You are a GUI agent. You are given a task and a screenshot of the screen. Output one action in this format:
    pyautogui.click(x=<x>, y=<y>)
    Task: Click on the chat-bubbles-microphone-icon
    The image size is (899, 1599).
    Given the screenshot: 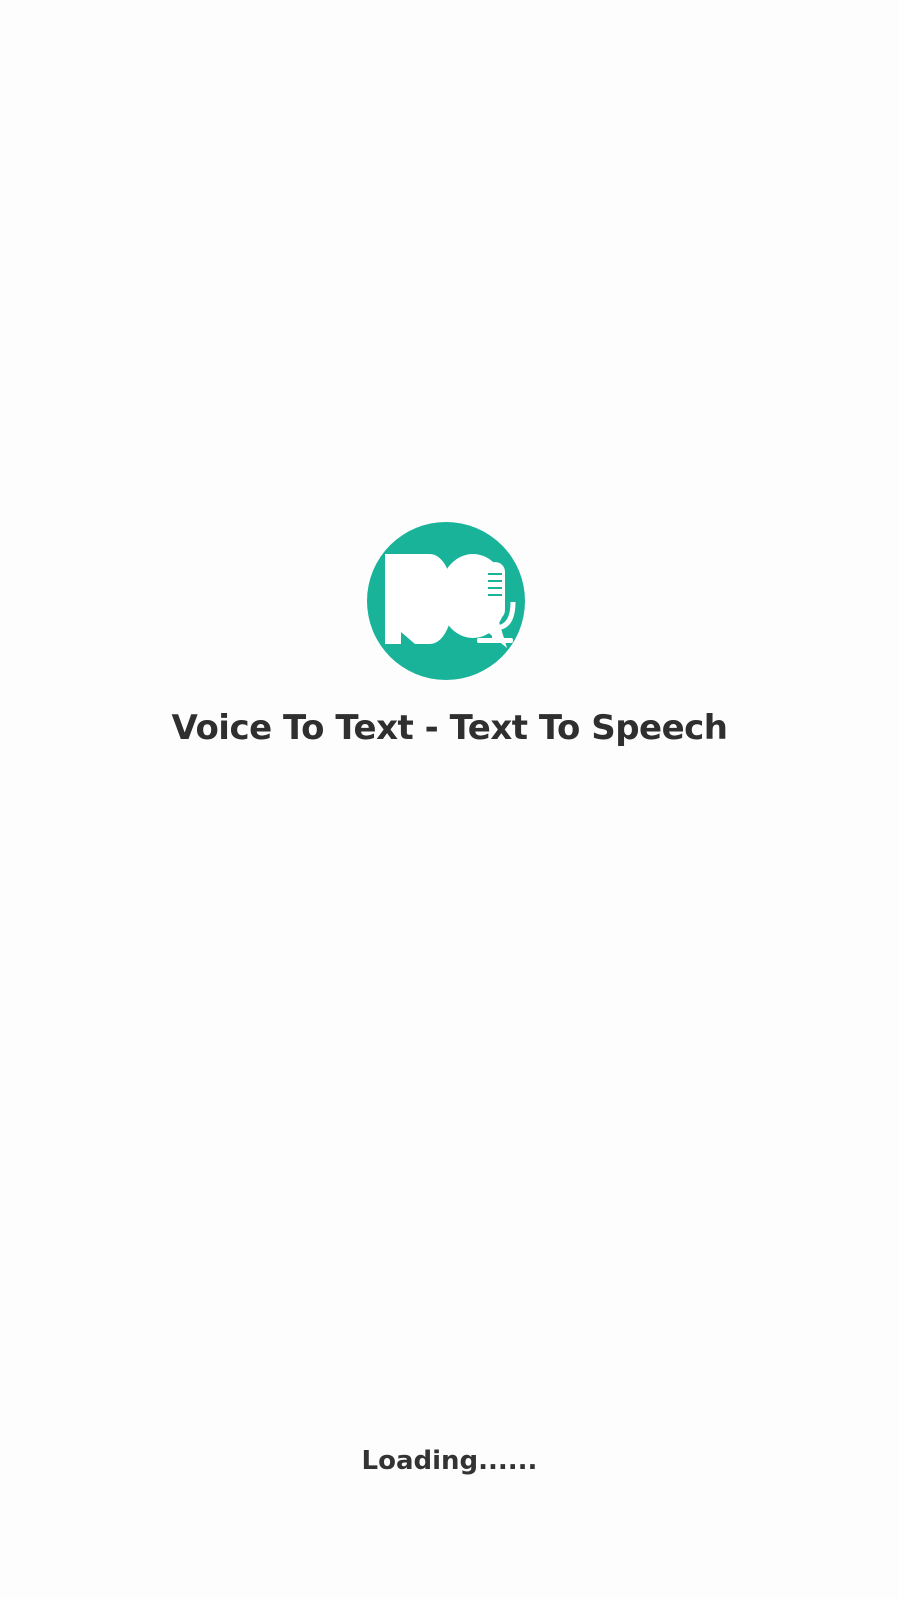 What is the action you would take?
    pyautogui.click(x=446, y=601)
    